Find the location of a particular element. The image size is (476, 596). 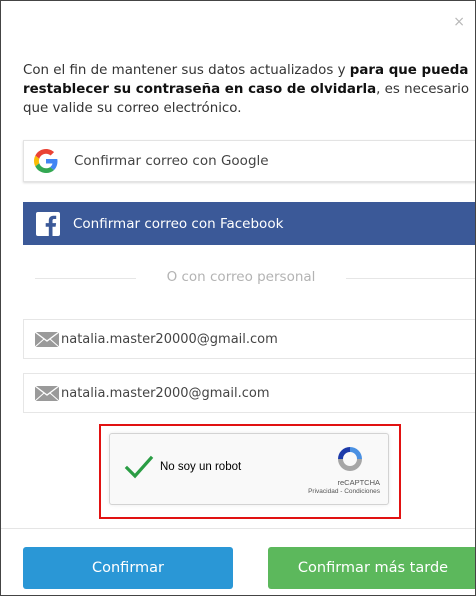

footer-divider is located at coordinates (238, 528).